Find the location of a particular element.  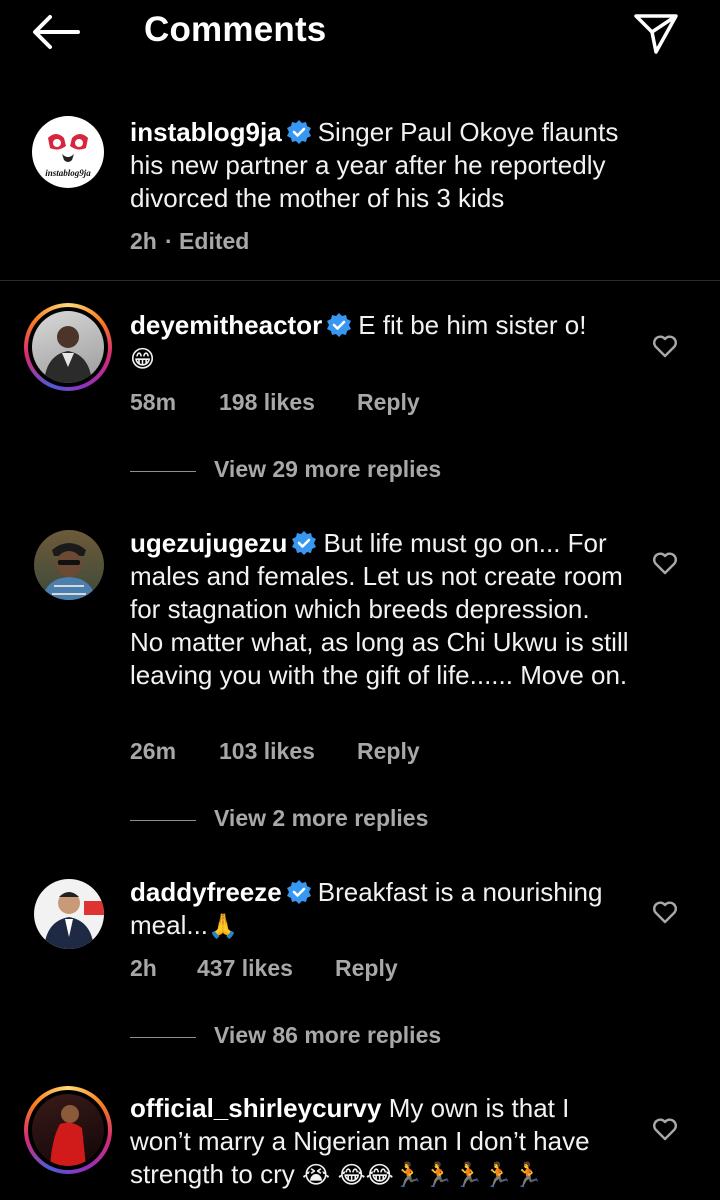

likes-count: 437 likes is located at coordinates (245, 968).